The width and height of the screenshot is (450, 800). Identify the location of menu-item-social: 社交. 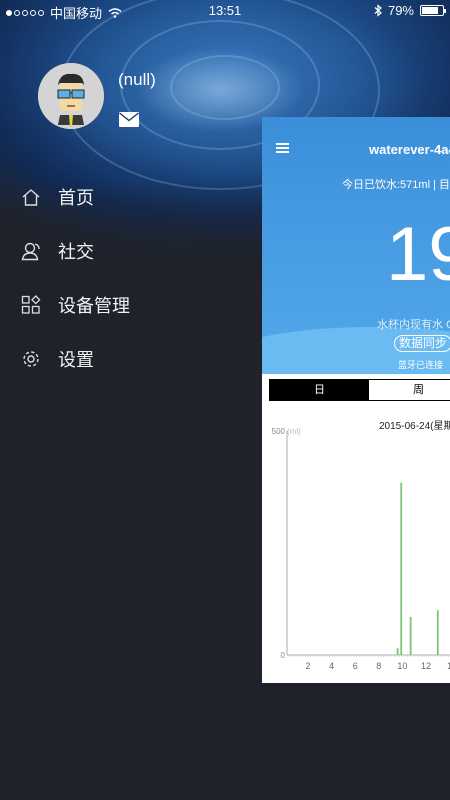
(131, 251).